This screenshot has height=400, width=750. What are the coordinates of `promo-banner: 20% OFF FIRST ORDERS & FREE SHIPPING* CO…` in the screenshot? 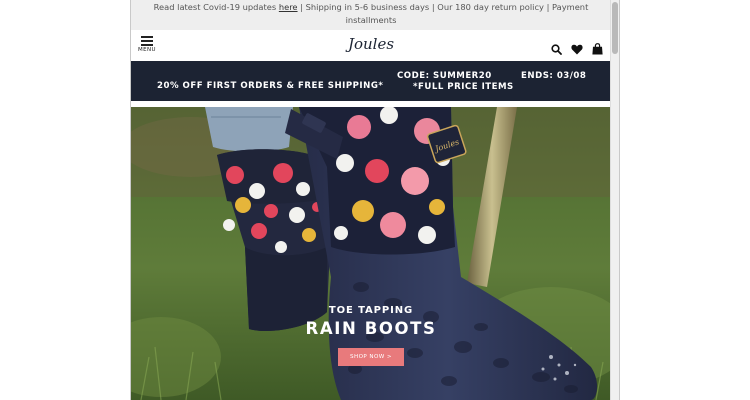 It's located at (371, 81).